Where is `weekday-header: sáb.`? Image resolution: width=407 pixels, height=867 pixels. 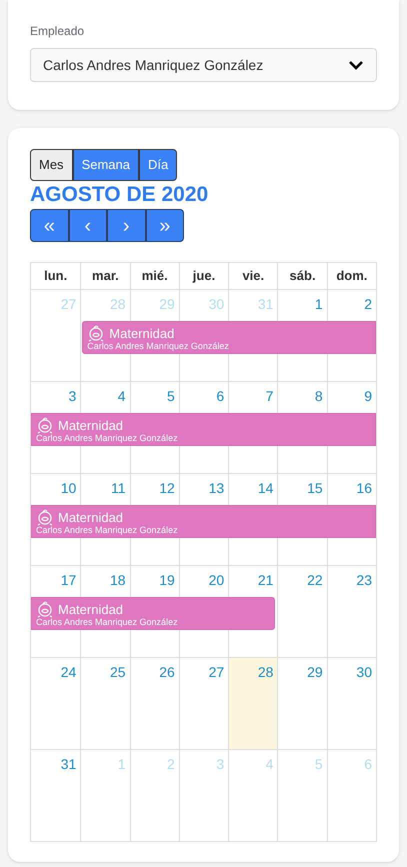 weekday-header: sáb. is located at coordinates (303, 276).